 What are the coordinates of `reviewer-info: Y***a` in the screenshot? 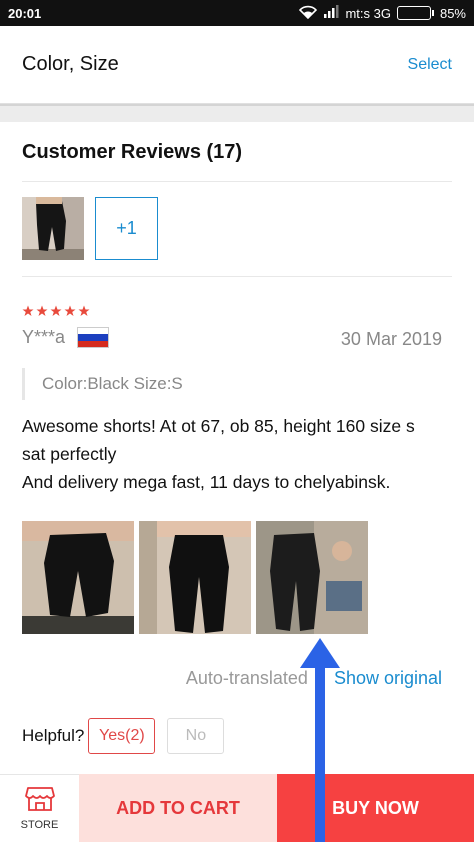 It's located at (66, 337).